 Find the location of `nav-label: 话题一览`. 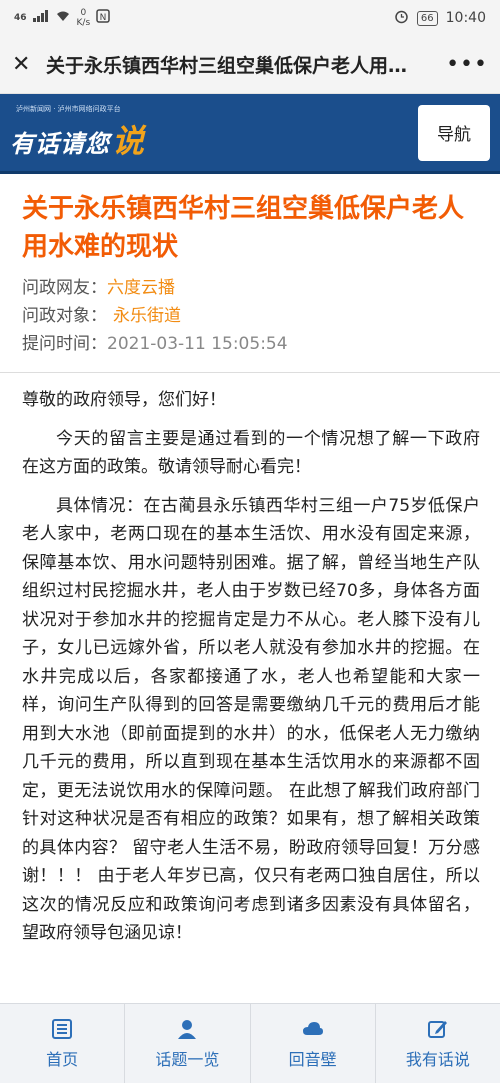

nav-label: 话题一览 is located at coordinates (187, 1059).